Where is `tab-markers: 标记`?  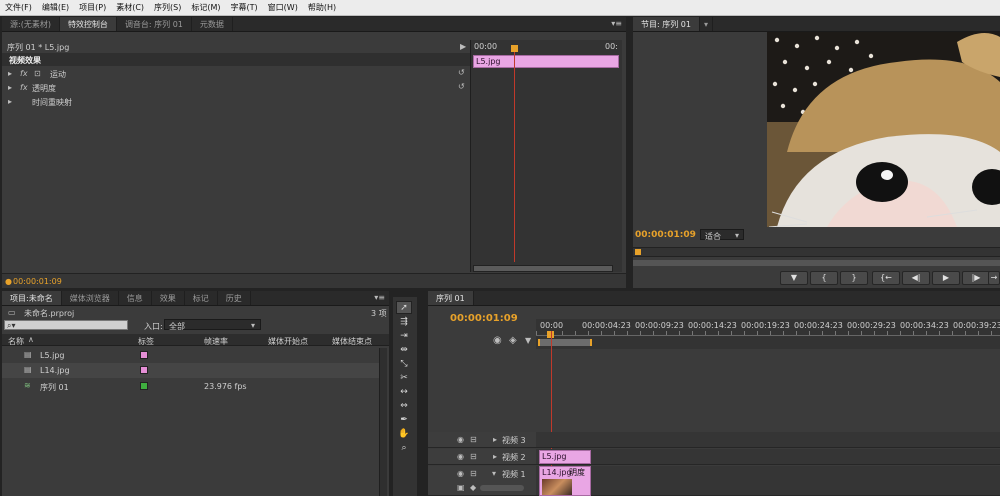 tab-markers: 标记 is located at coordinates (201, 298).